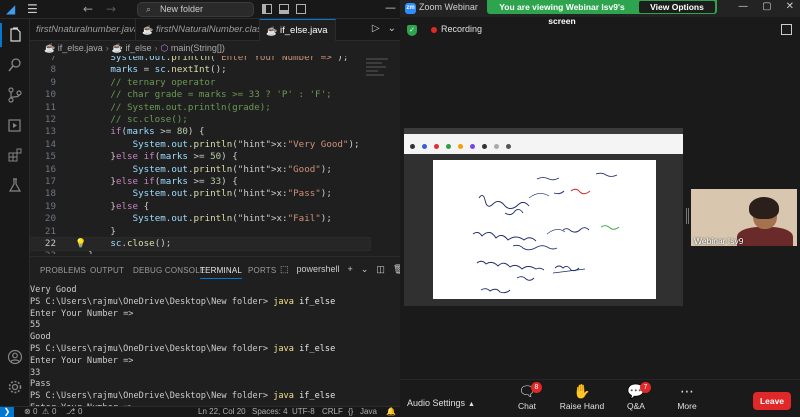 This screenshot has width=800, height=417. Describe the element at coordinates (636, 406) in the screenshot. I see `qa-label: Q&A` at that location.